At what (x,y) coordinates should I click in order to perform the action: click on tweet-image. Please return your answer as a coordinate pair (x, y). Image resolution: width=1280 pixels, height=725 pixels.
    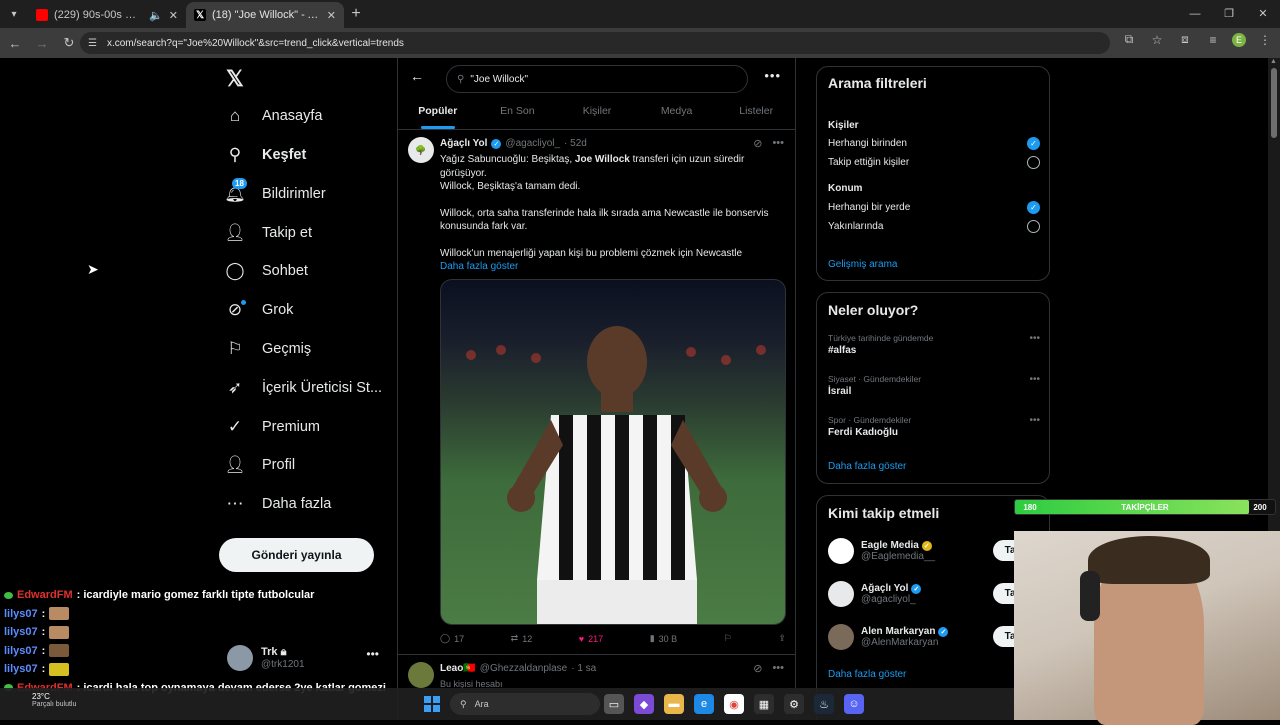
    Looking at the image, I should click on (613, 452).